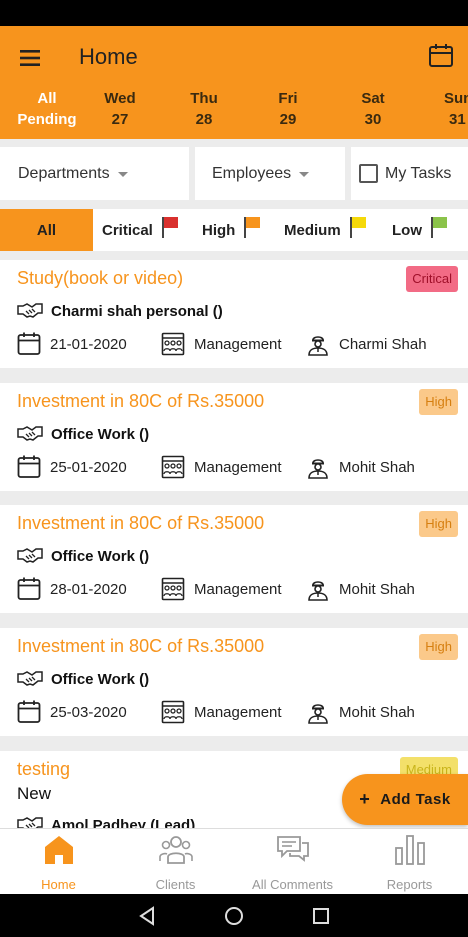  I want to click on nav-reports: Reports, so click(409, 862).